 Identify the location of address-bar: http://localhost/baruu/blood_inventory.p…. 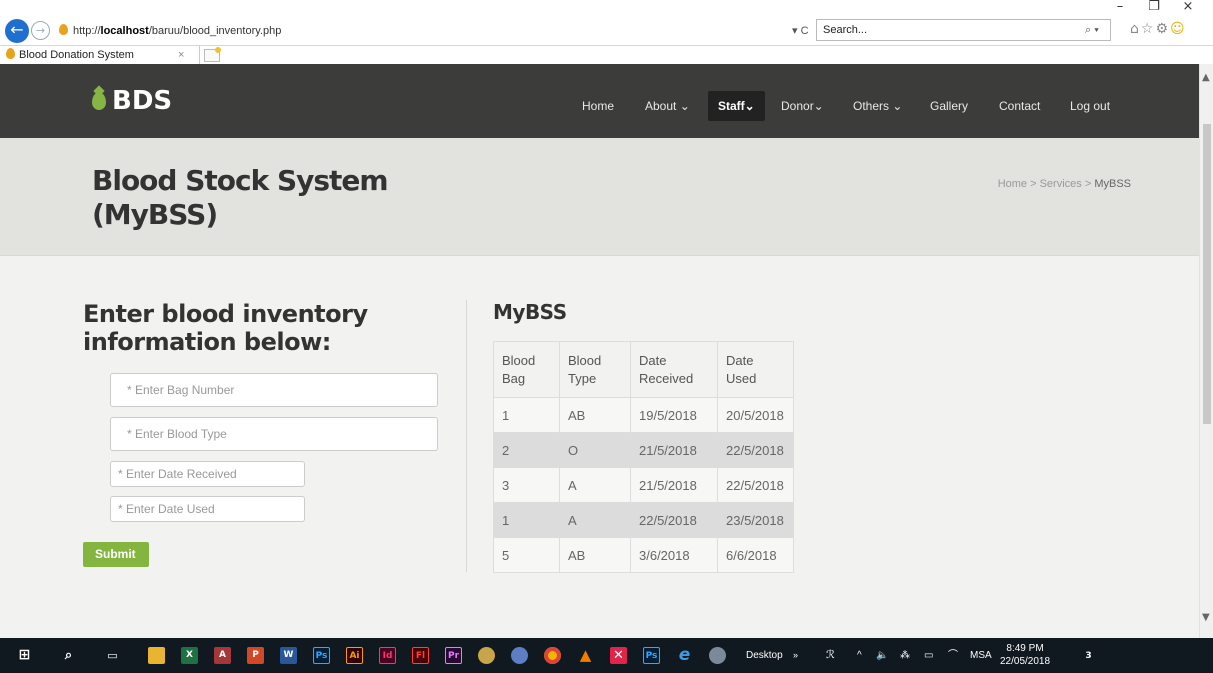
(433, 31).